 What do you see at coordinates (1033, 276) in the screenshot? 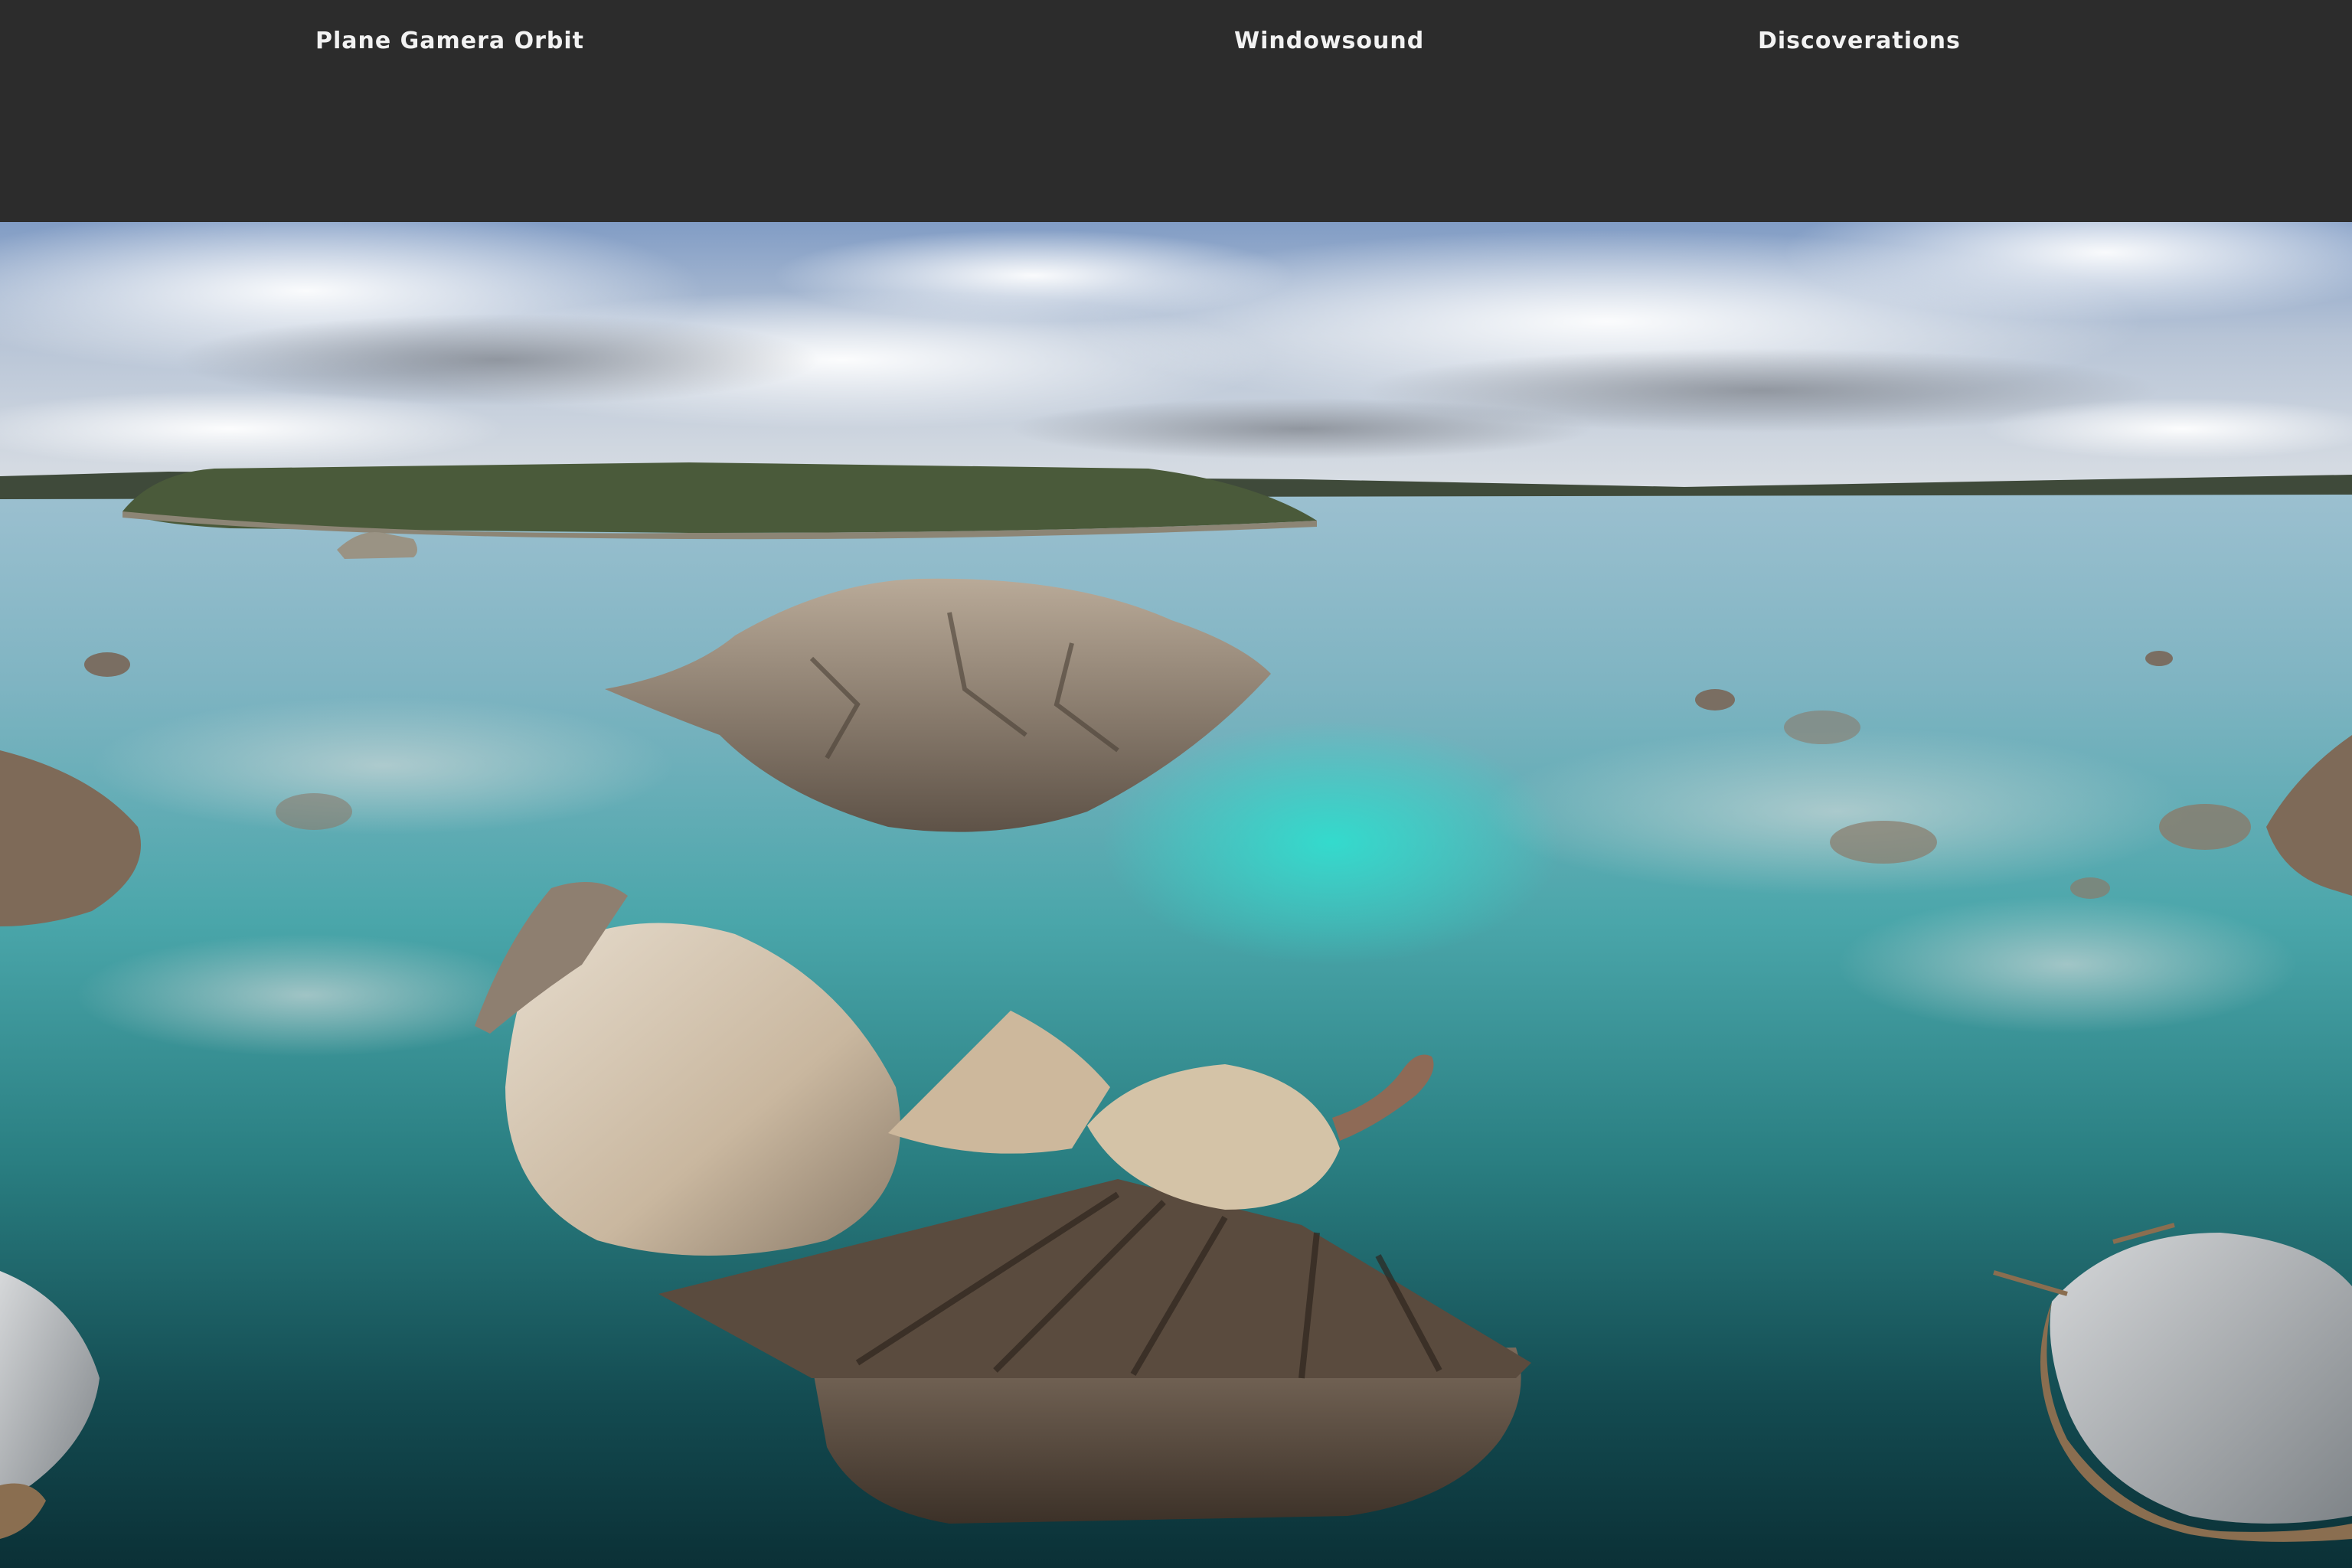
I see `cloud` at bounding box center [1033, 276].